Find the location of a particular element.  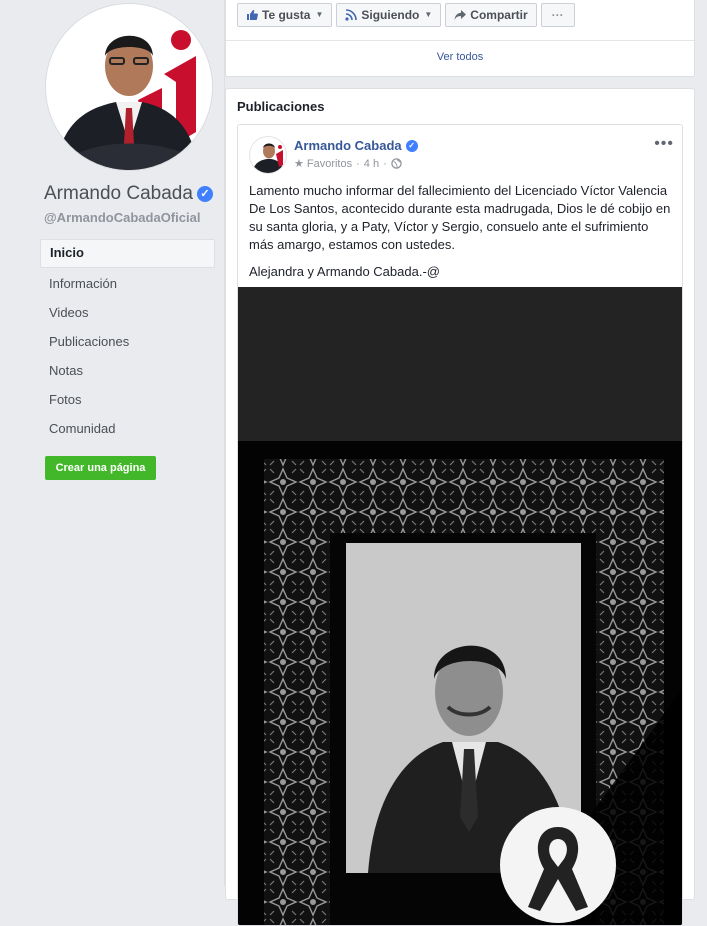

following-button: Siguiendo ▼ is located at coordinates (389, 15).